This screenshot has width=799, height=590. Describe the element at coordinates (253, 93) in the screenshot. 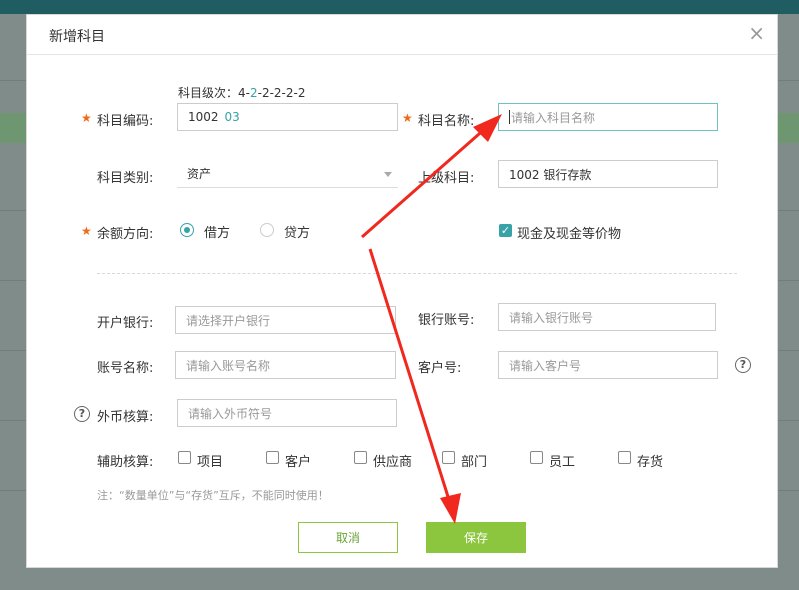

I see `code-level-current: 2` at that location.